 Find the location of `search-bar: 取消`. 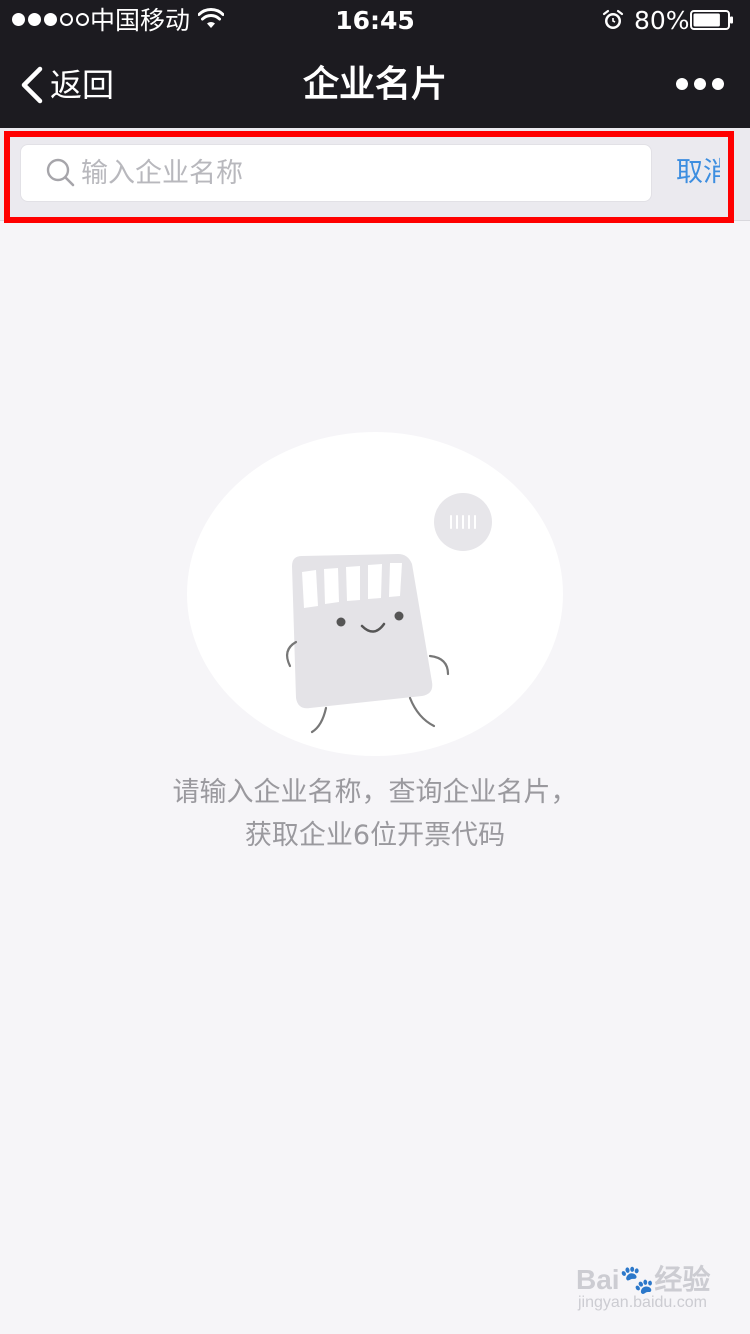

search-bar: 取消 is located at coordinates (375, 175).